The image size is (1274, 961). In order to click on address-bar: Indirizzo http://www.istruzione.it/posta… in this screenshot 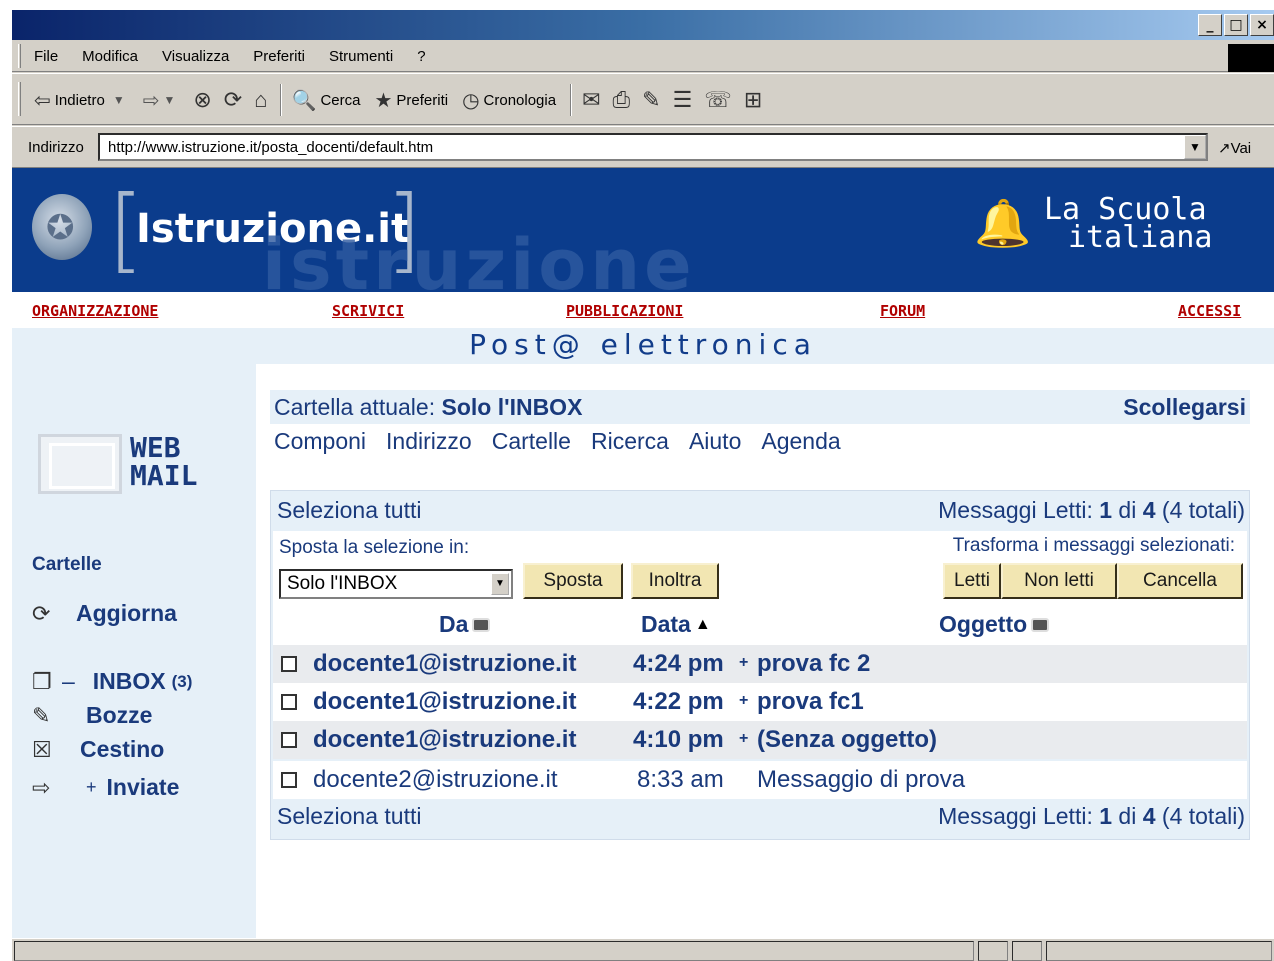, I will do `click(643, 147)`.